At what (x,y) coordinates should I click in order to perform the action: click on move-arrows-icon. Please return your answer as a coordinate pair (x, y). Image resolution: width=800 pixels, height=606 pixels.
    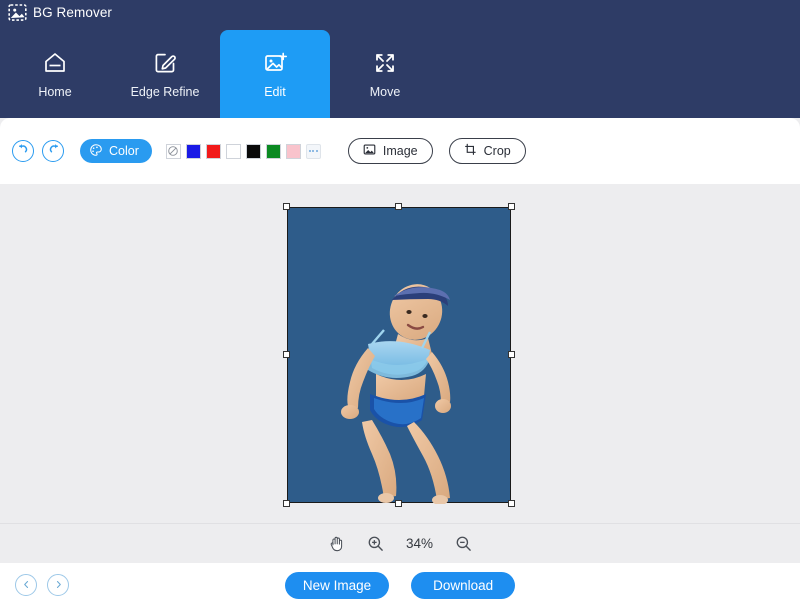
    Looking at the image, I should click on (385, 63).